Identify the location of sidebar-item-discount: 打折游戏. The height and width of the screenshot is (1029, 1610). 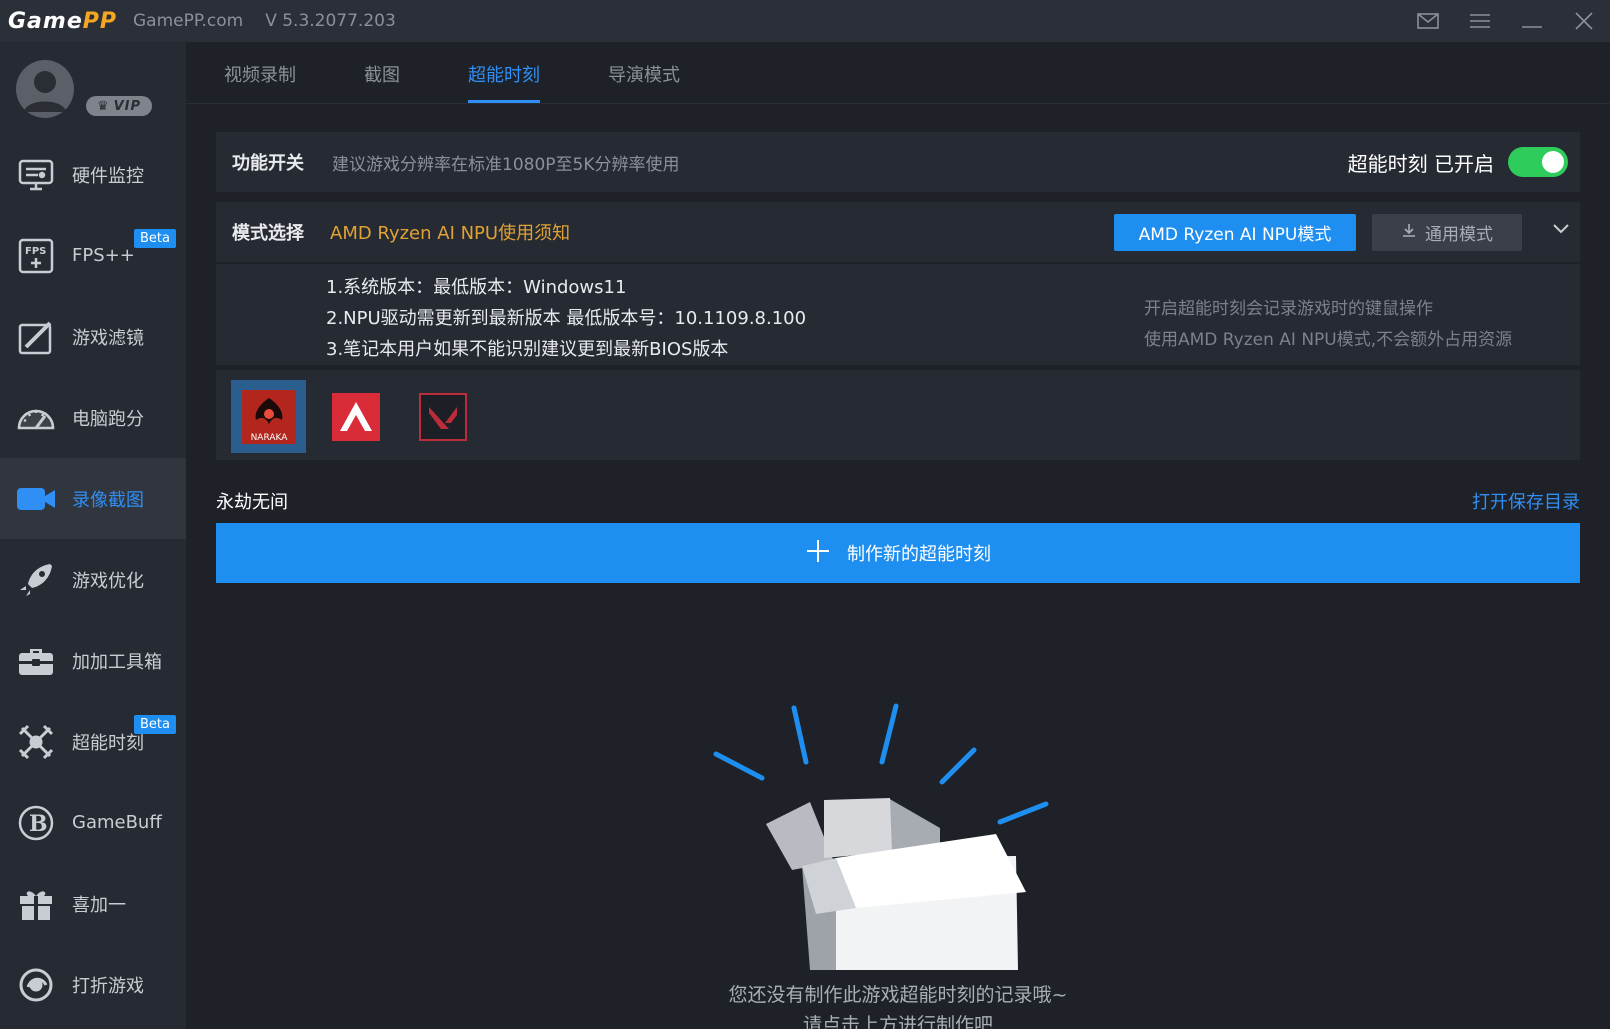
(93, 984).